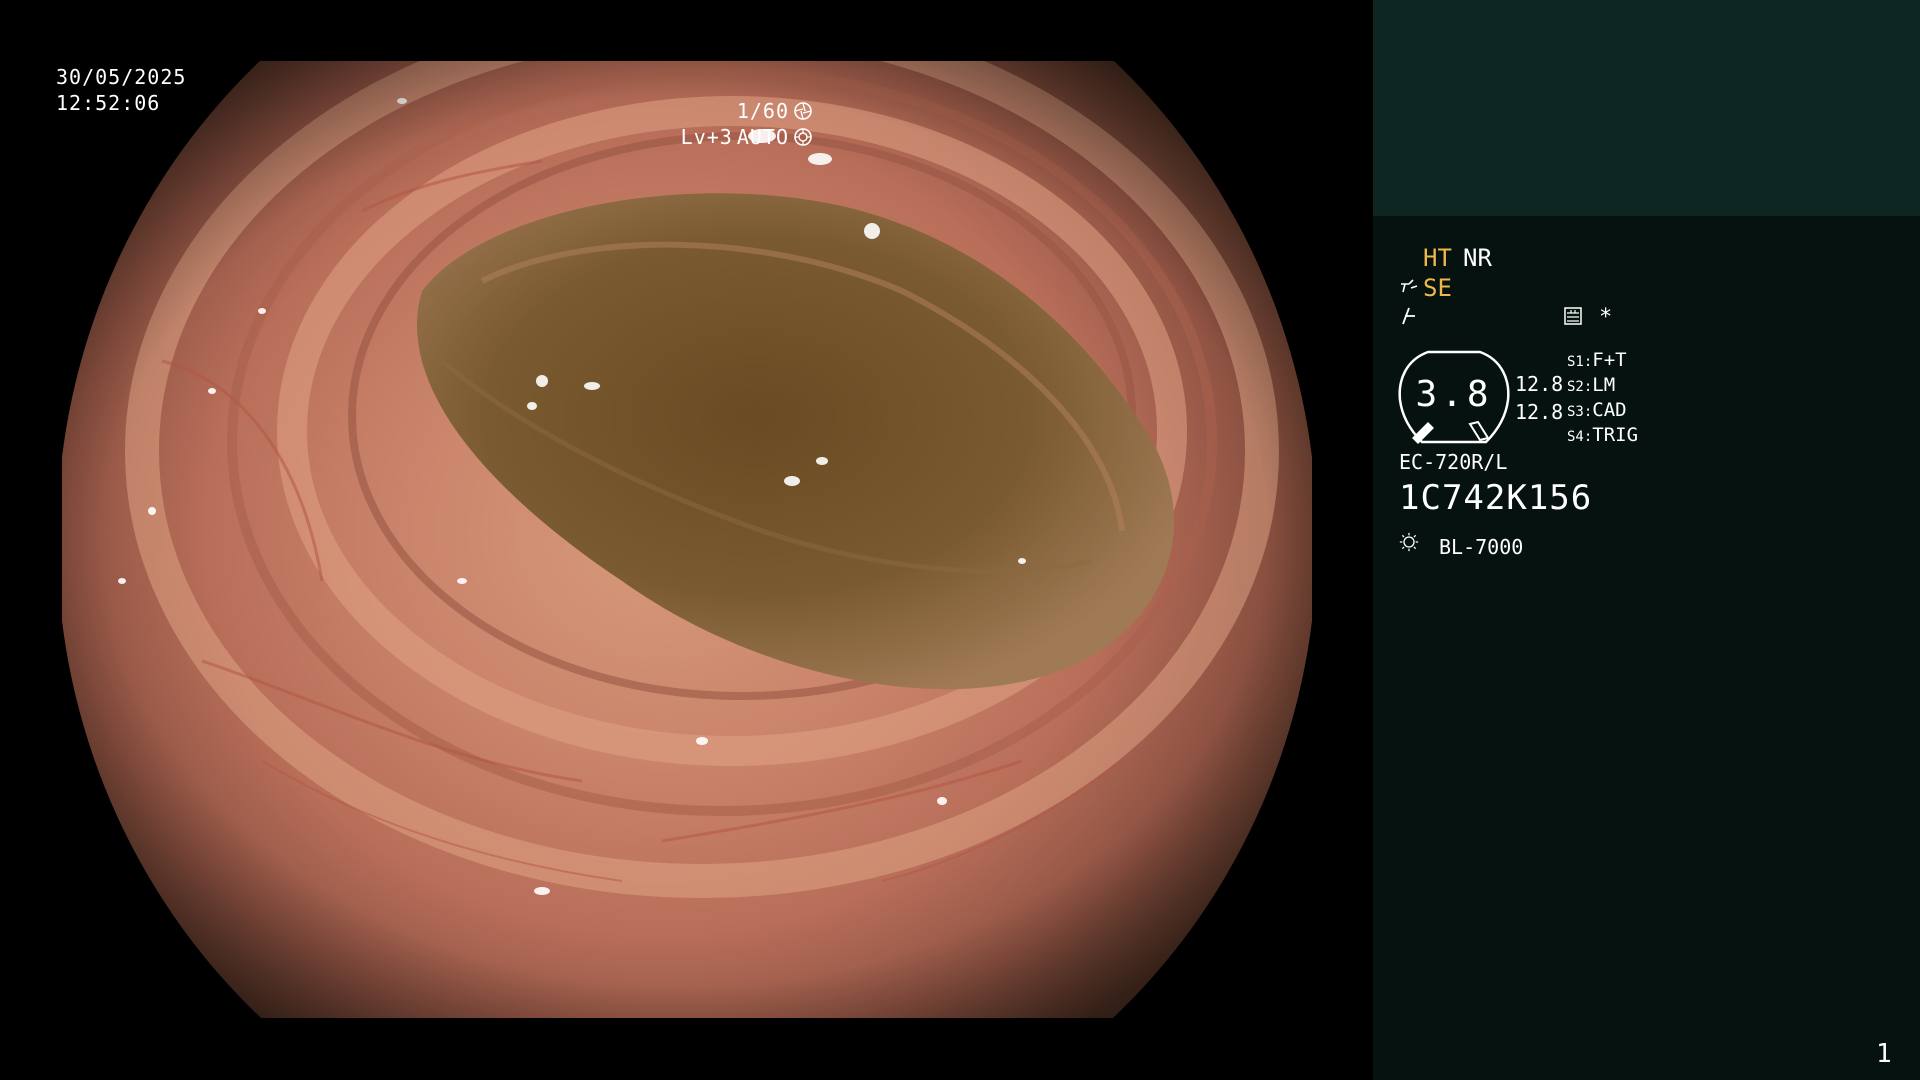 The image size is (1920, 1080). What do you see at coordinates (108, 103) in the screenshot?
I see `time-text: 12:52:06` at bounding box center [108, 103].